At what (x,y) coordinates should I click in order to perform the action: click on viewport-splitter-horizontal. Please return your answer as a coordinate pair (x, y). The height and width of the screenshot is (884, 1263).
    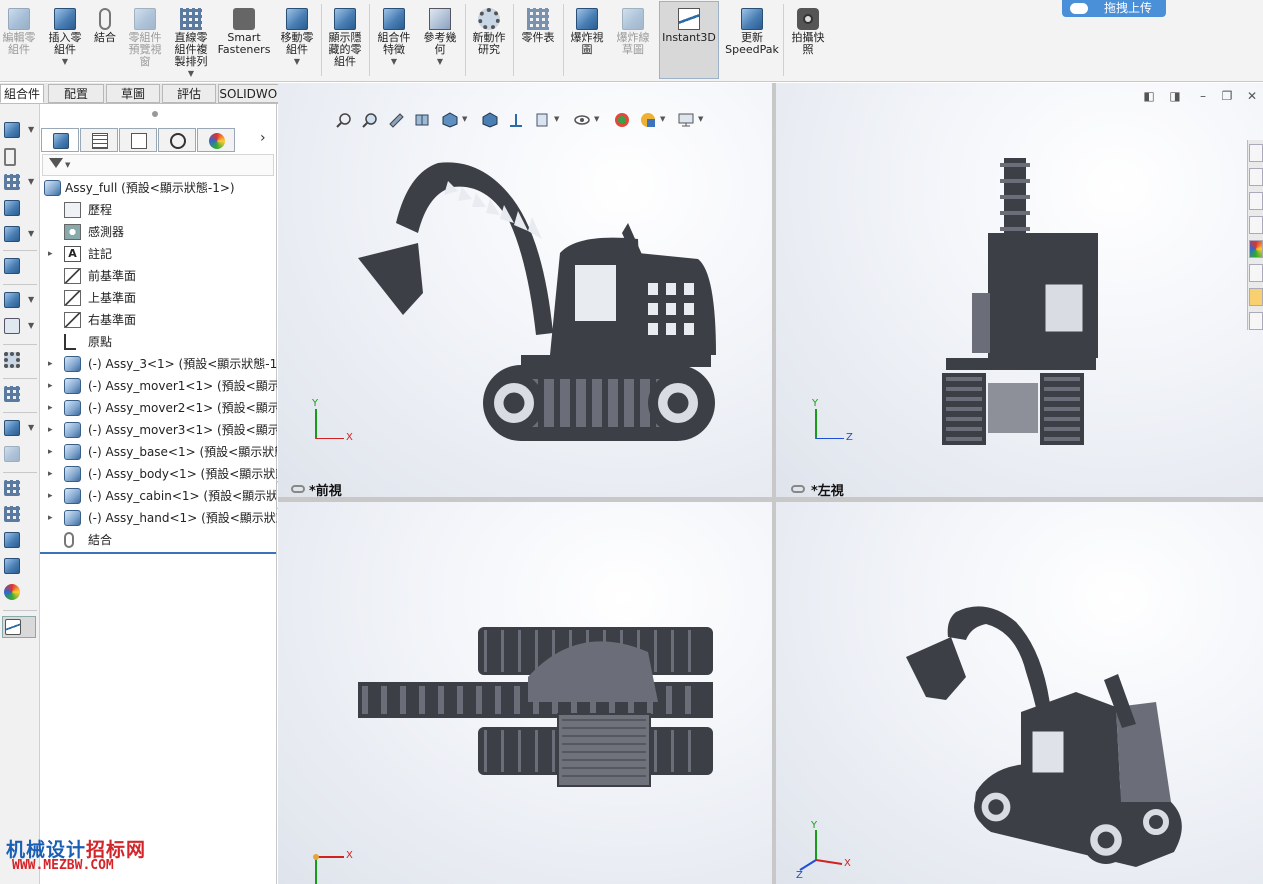
    Looking at the image, I should click on (770, 499).